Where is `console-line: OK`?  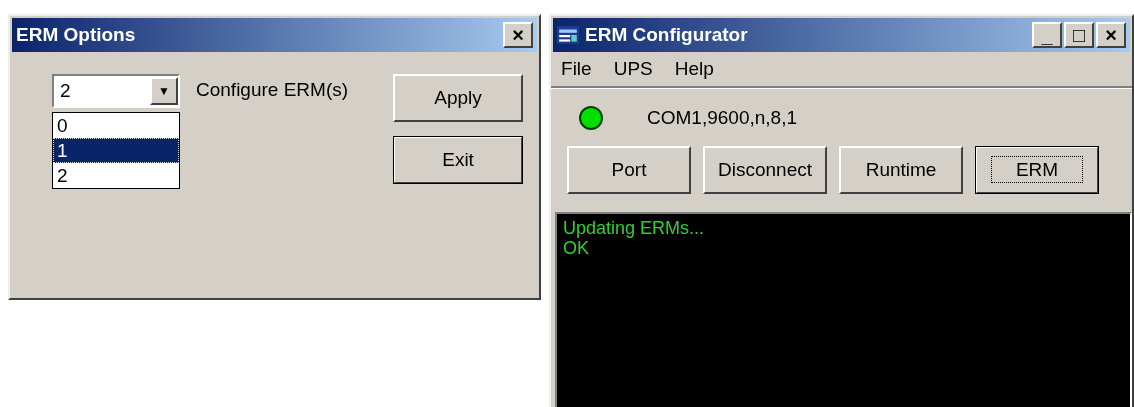
console-line: OK is located at coordinates (577, 248).